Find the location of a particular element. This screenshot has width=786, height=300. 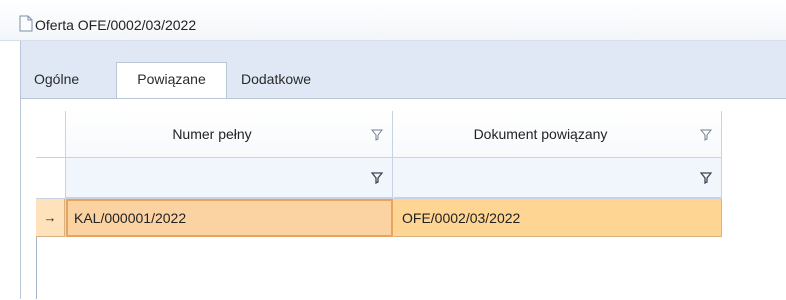

title-bar: Oferta OFE/0002/03/2022 is located at coordinates (393, 20).